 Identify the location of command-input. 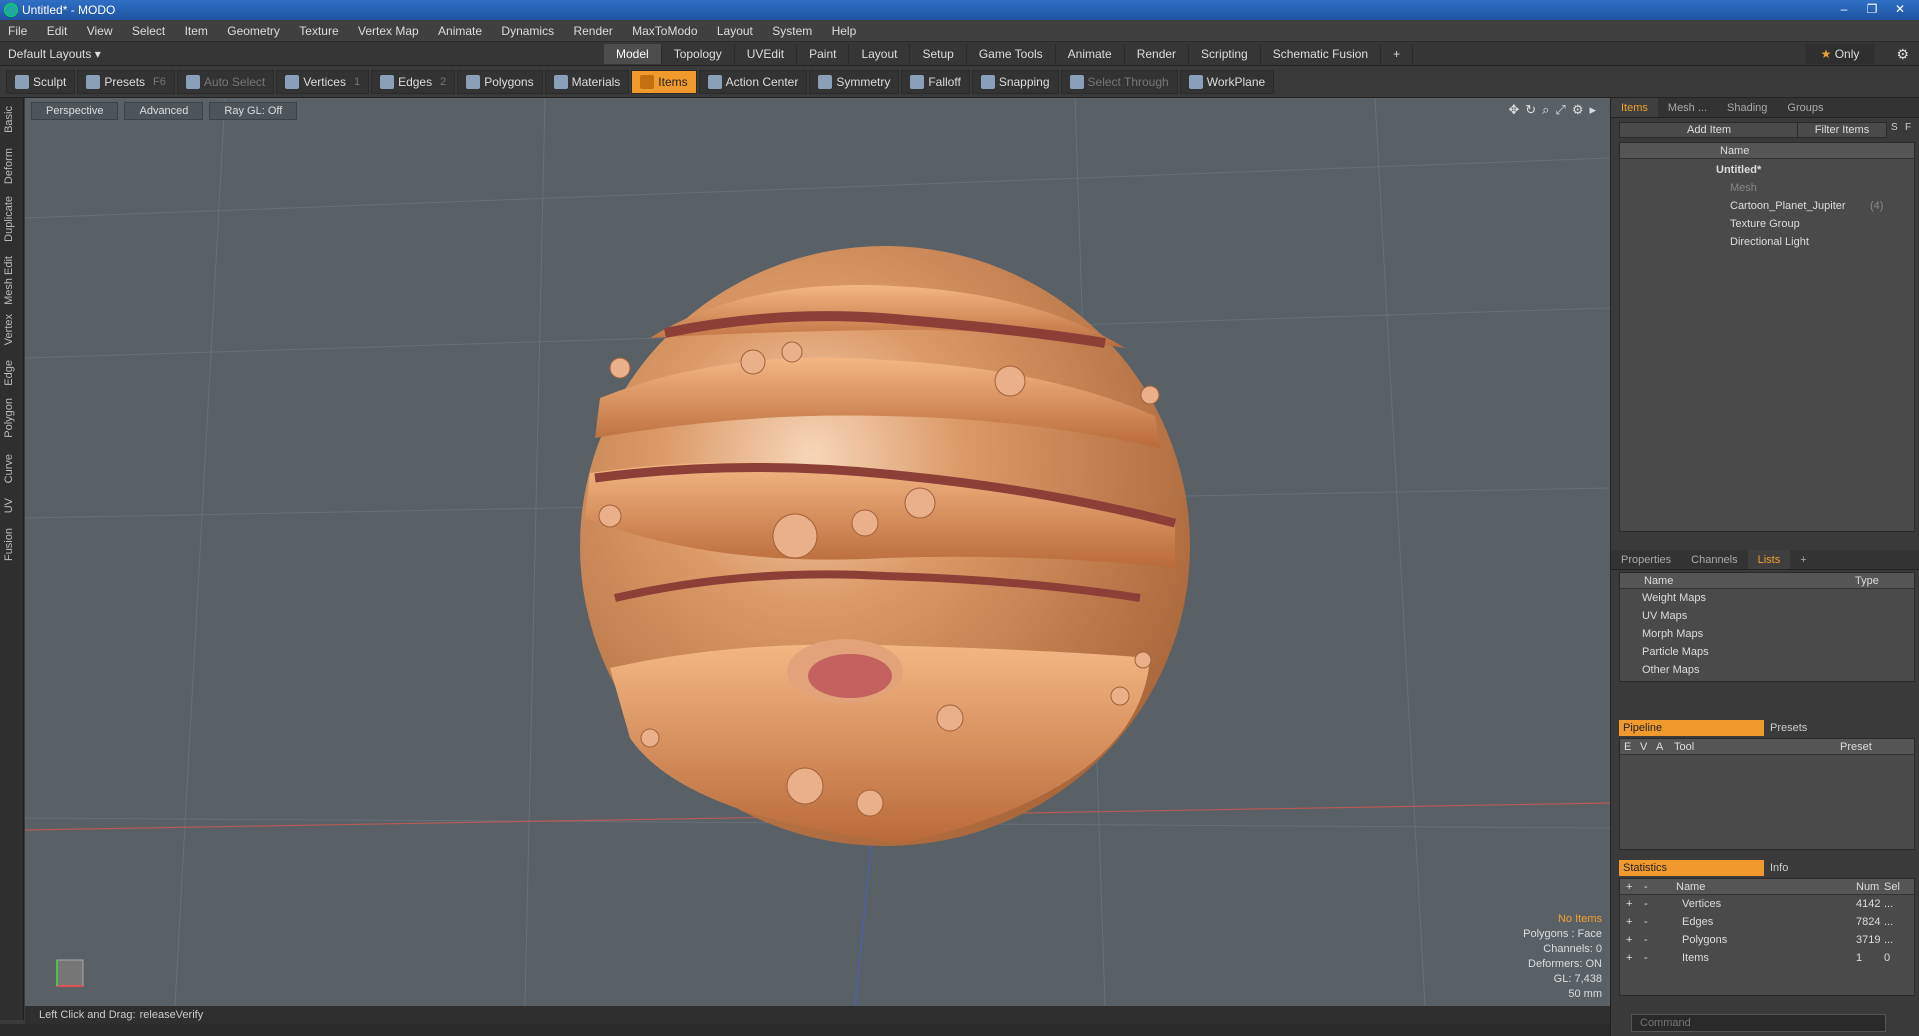
(1758, 1023).